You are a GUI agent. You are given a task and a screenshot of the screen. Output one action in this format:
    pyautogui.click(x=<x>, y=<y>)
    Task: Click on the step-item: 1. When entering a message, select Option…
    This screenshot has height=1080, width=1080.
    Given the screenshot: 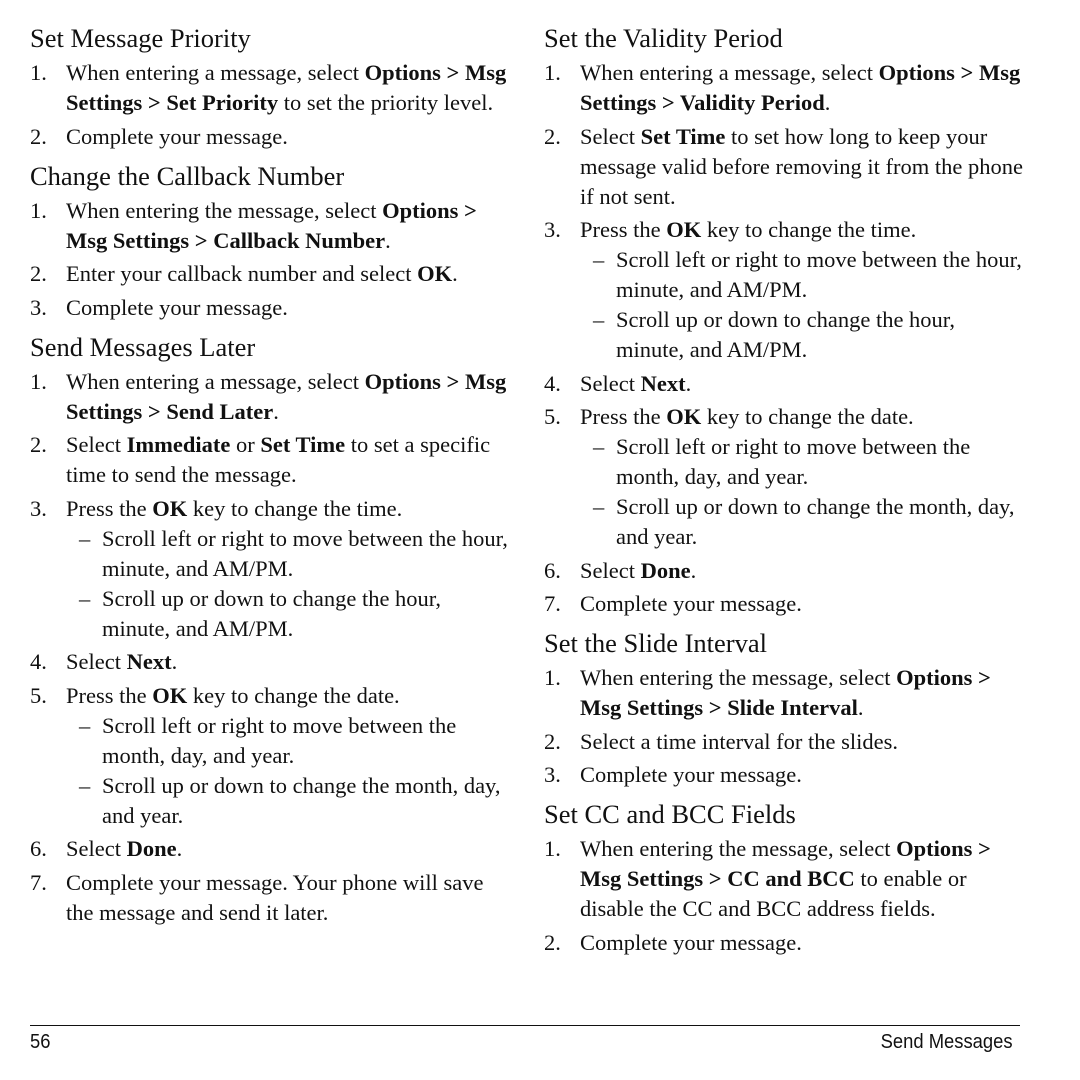 What is the action you would take?
    pyautogui.click(x=270, y=397)
    